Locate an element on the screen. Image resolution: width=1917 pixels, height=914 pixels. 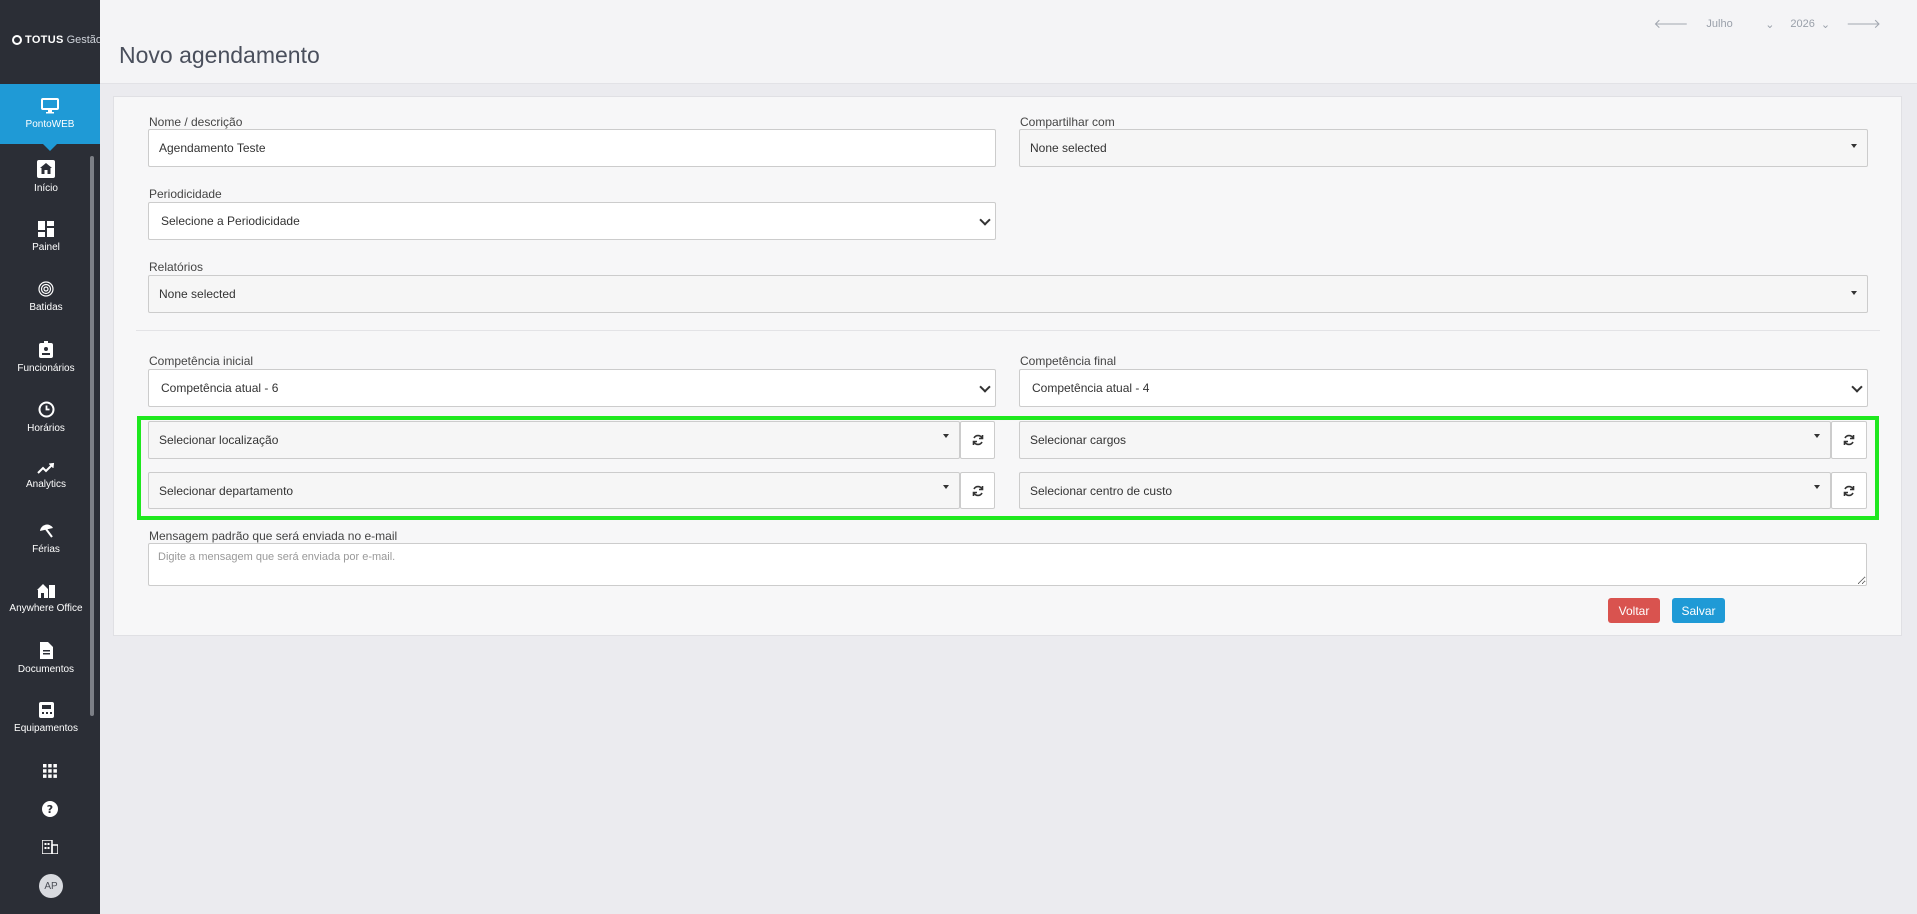
competencia-inicial-value: Competência atual - 6 is located at coordinates (220, 388).